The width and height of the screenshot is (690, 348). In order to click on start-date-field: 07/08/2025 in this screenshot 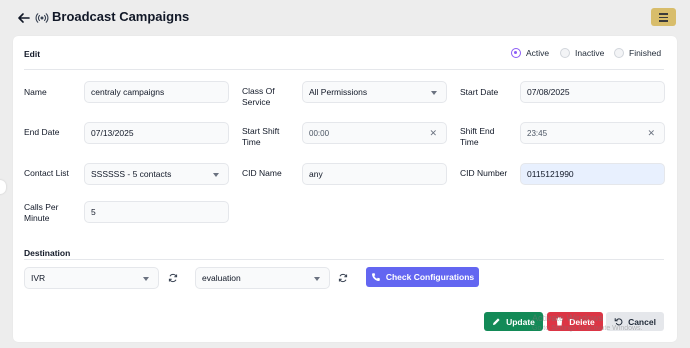, I will do `click(592, 92)`.